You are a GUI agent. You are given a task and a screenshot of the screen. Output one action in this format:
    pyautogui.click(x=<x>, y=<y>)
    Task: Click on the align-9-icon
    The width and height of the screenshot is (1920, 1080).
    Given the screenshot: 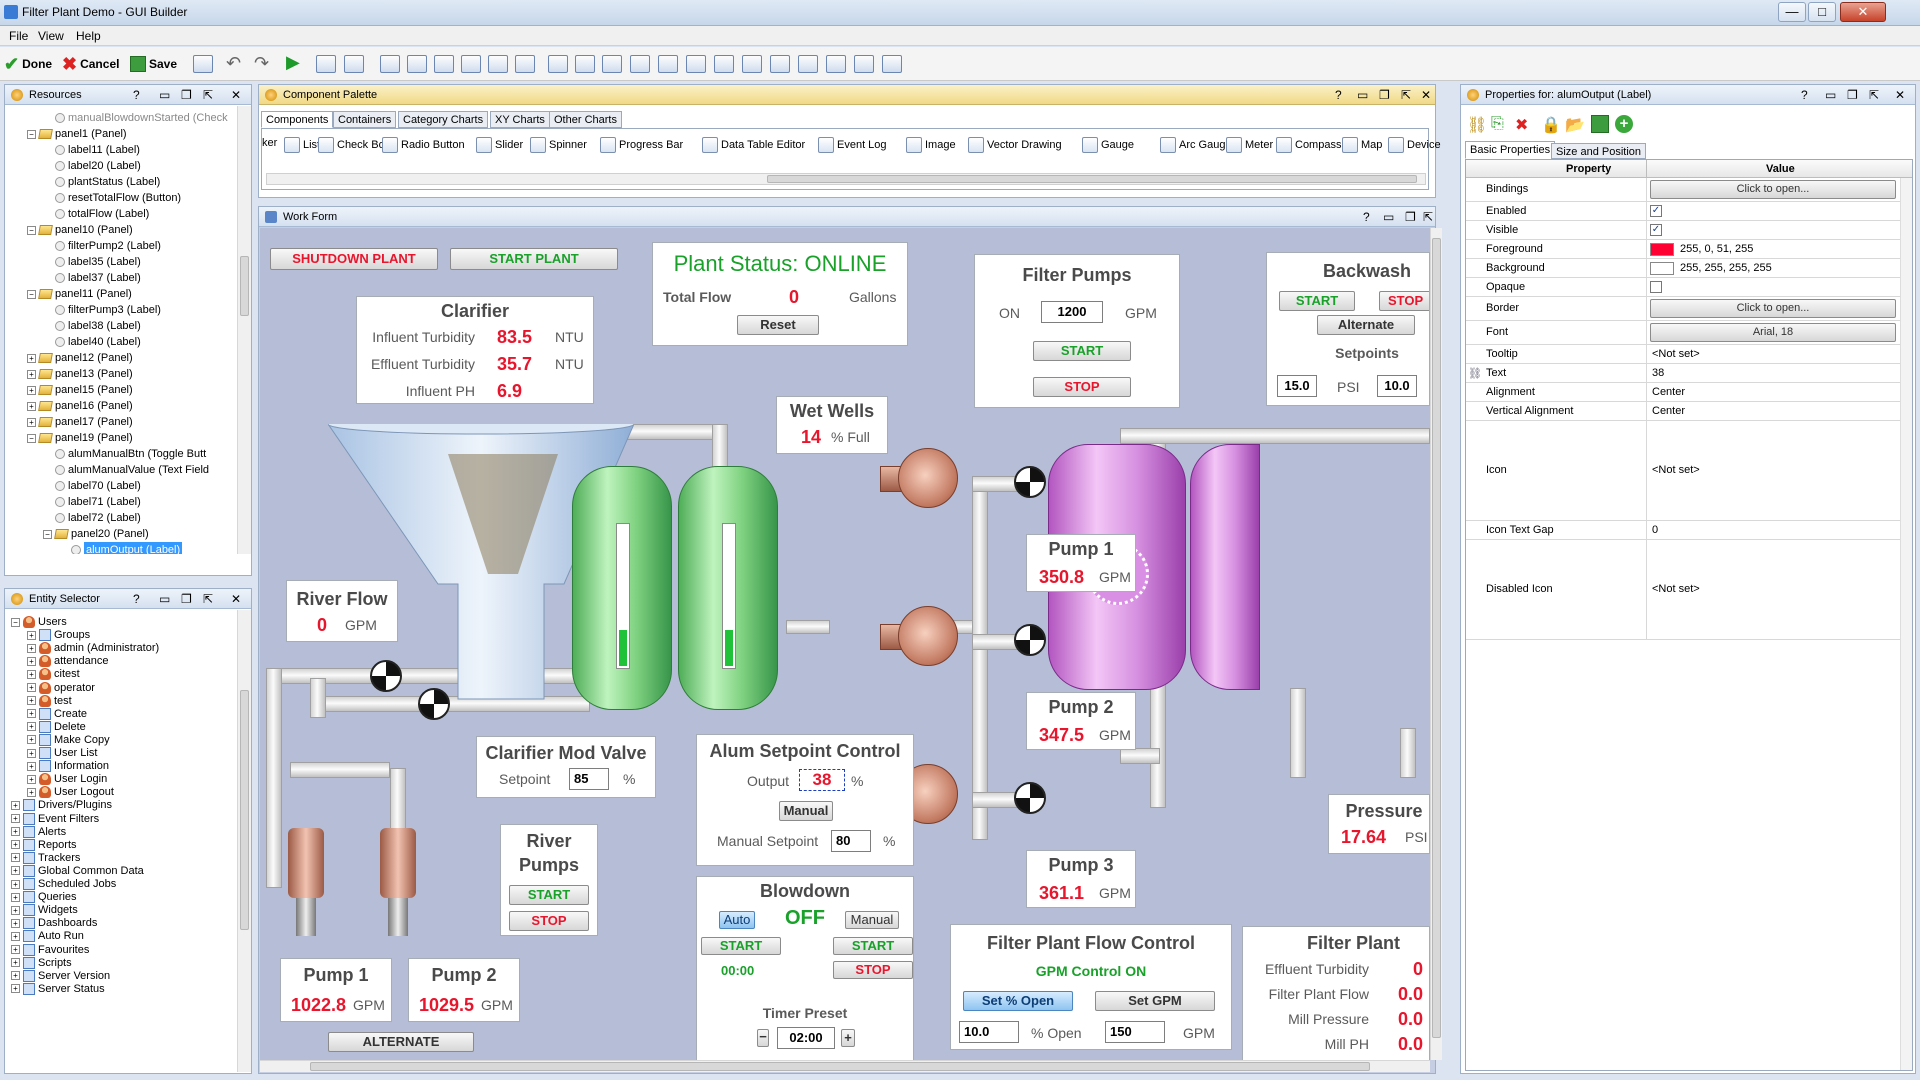 What is the action you would take?
    pyautogui.click(x=612, y=64)
    